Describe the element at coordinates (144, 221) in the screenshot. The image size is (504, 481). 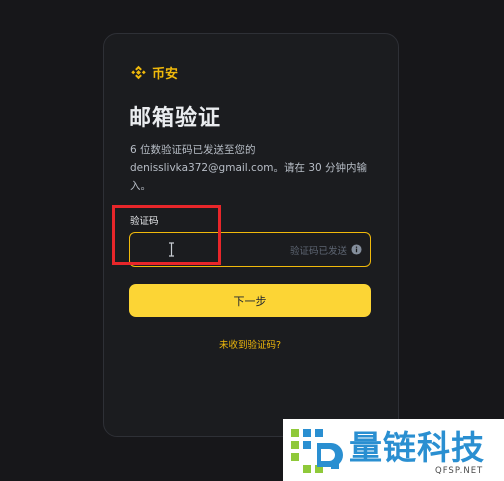
I see `code-field-label: 验证码` at that location.